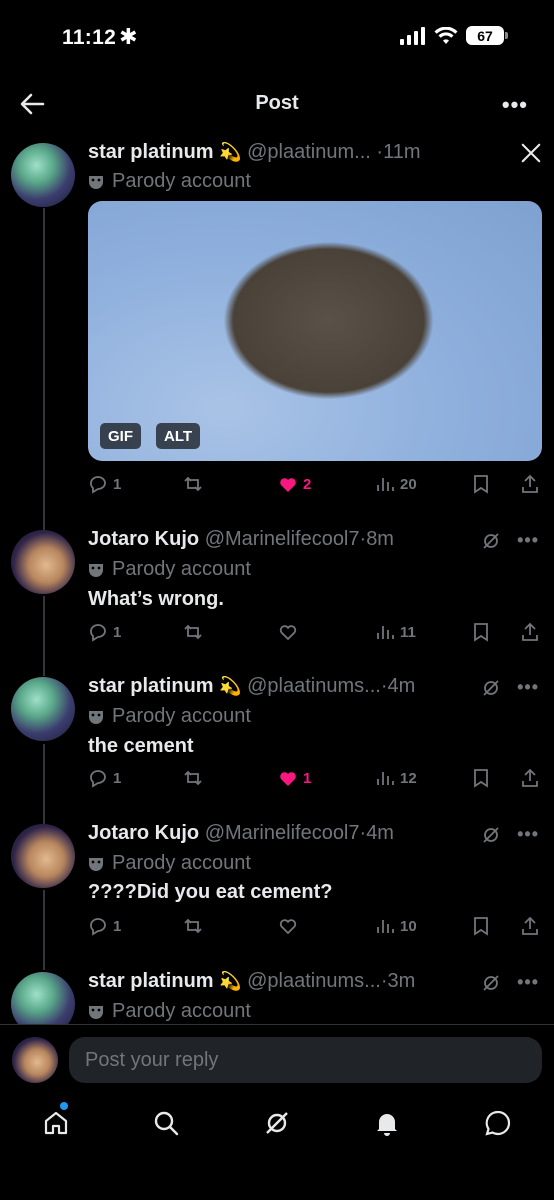 The width and height of the screenshot is (554, 1200). What do you see at coordinates (64, 1106) in the screenshot?
I see `notification-dot` at bounding box center [64, 1106].